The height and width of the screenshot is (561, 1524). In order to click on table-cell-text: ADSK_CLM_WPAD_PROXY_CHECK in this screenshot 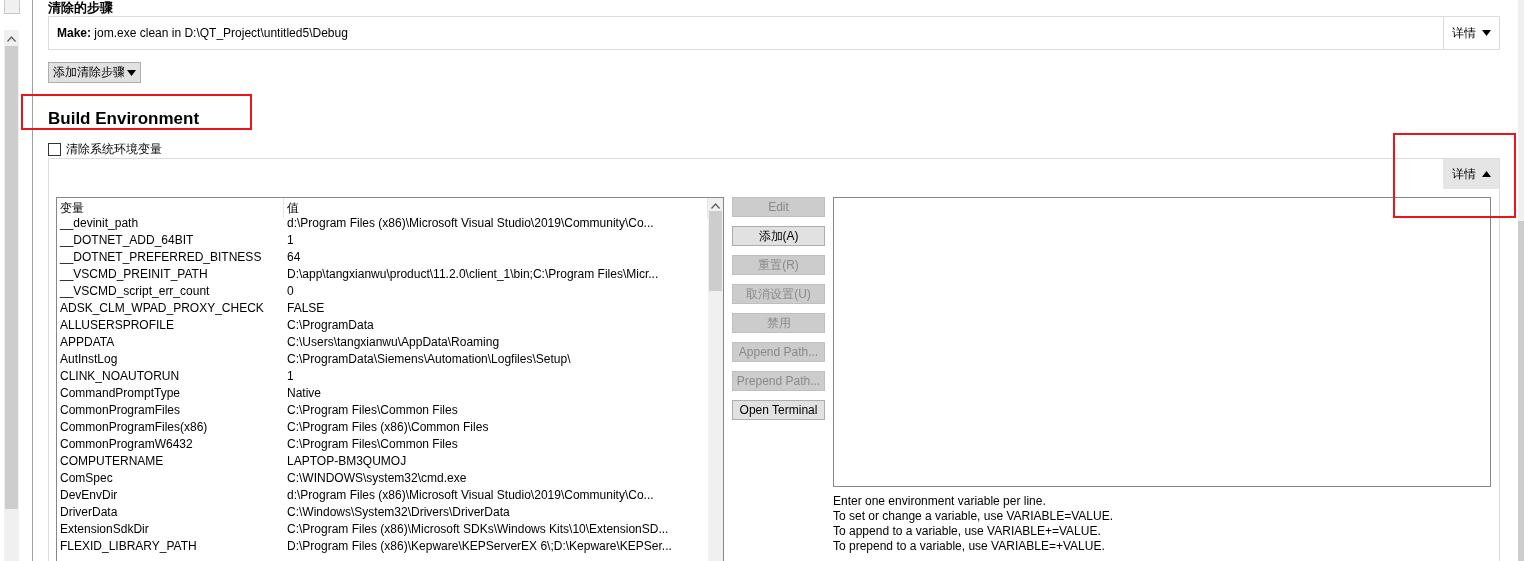, I will do `click(162, 308)`.